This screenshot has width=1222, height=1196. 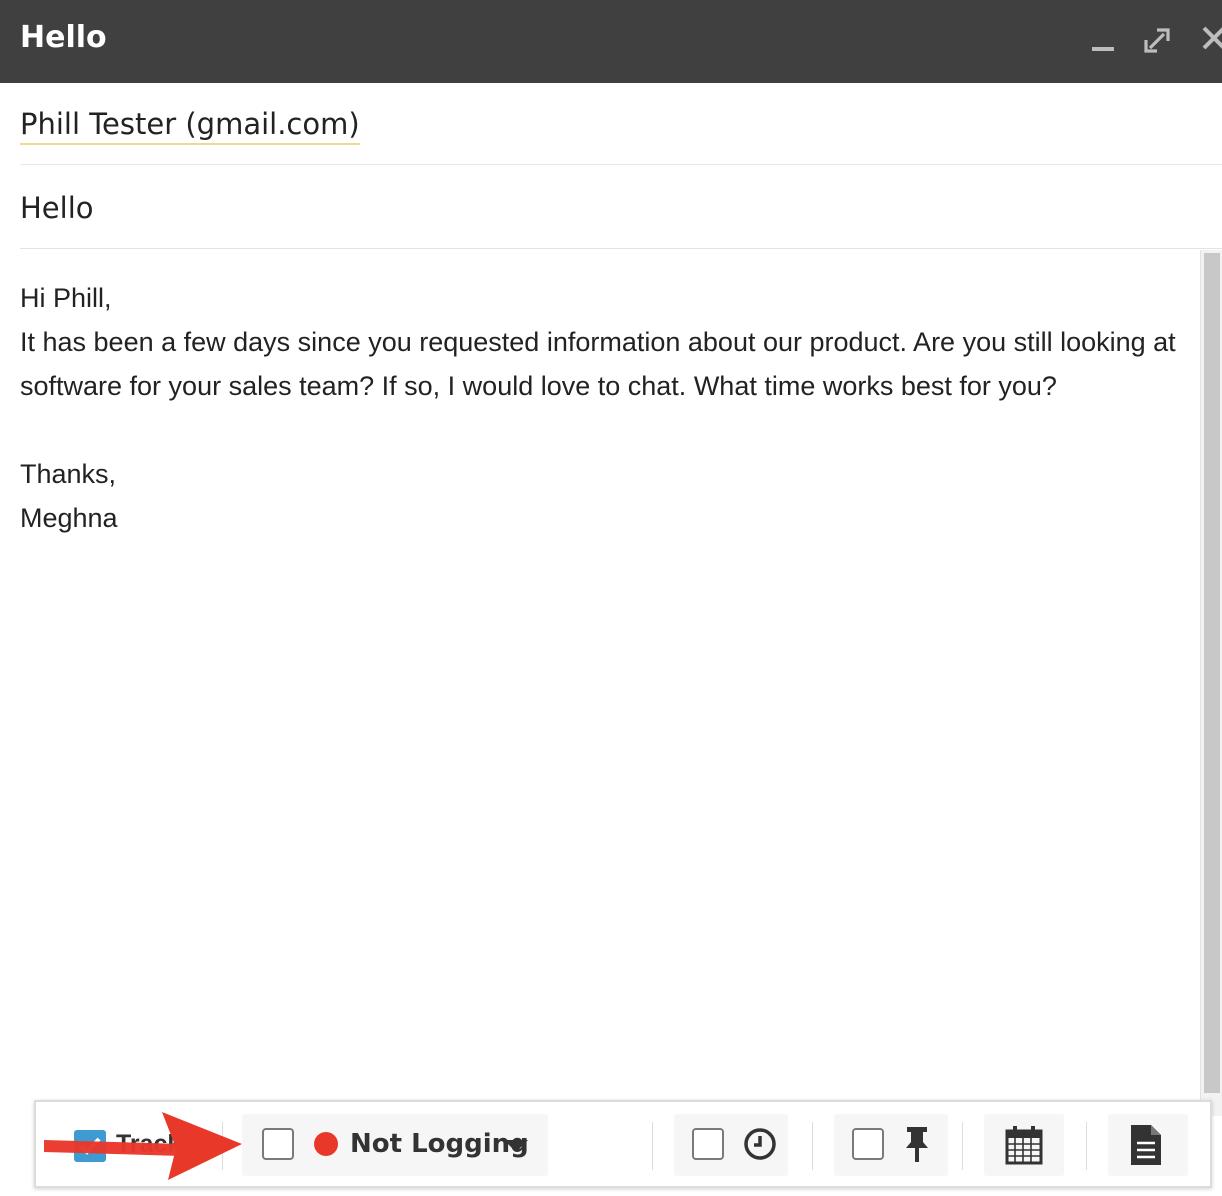 What do you see at coordinates (68, 474) in the screenshot?
I see `body-line: Thanks,` at bounding box center [68, 474].